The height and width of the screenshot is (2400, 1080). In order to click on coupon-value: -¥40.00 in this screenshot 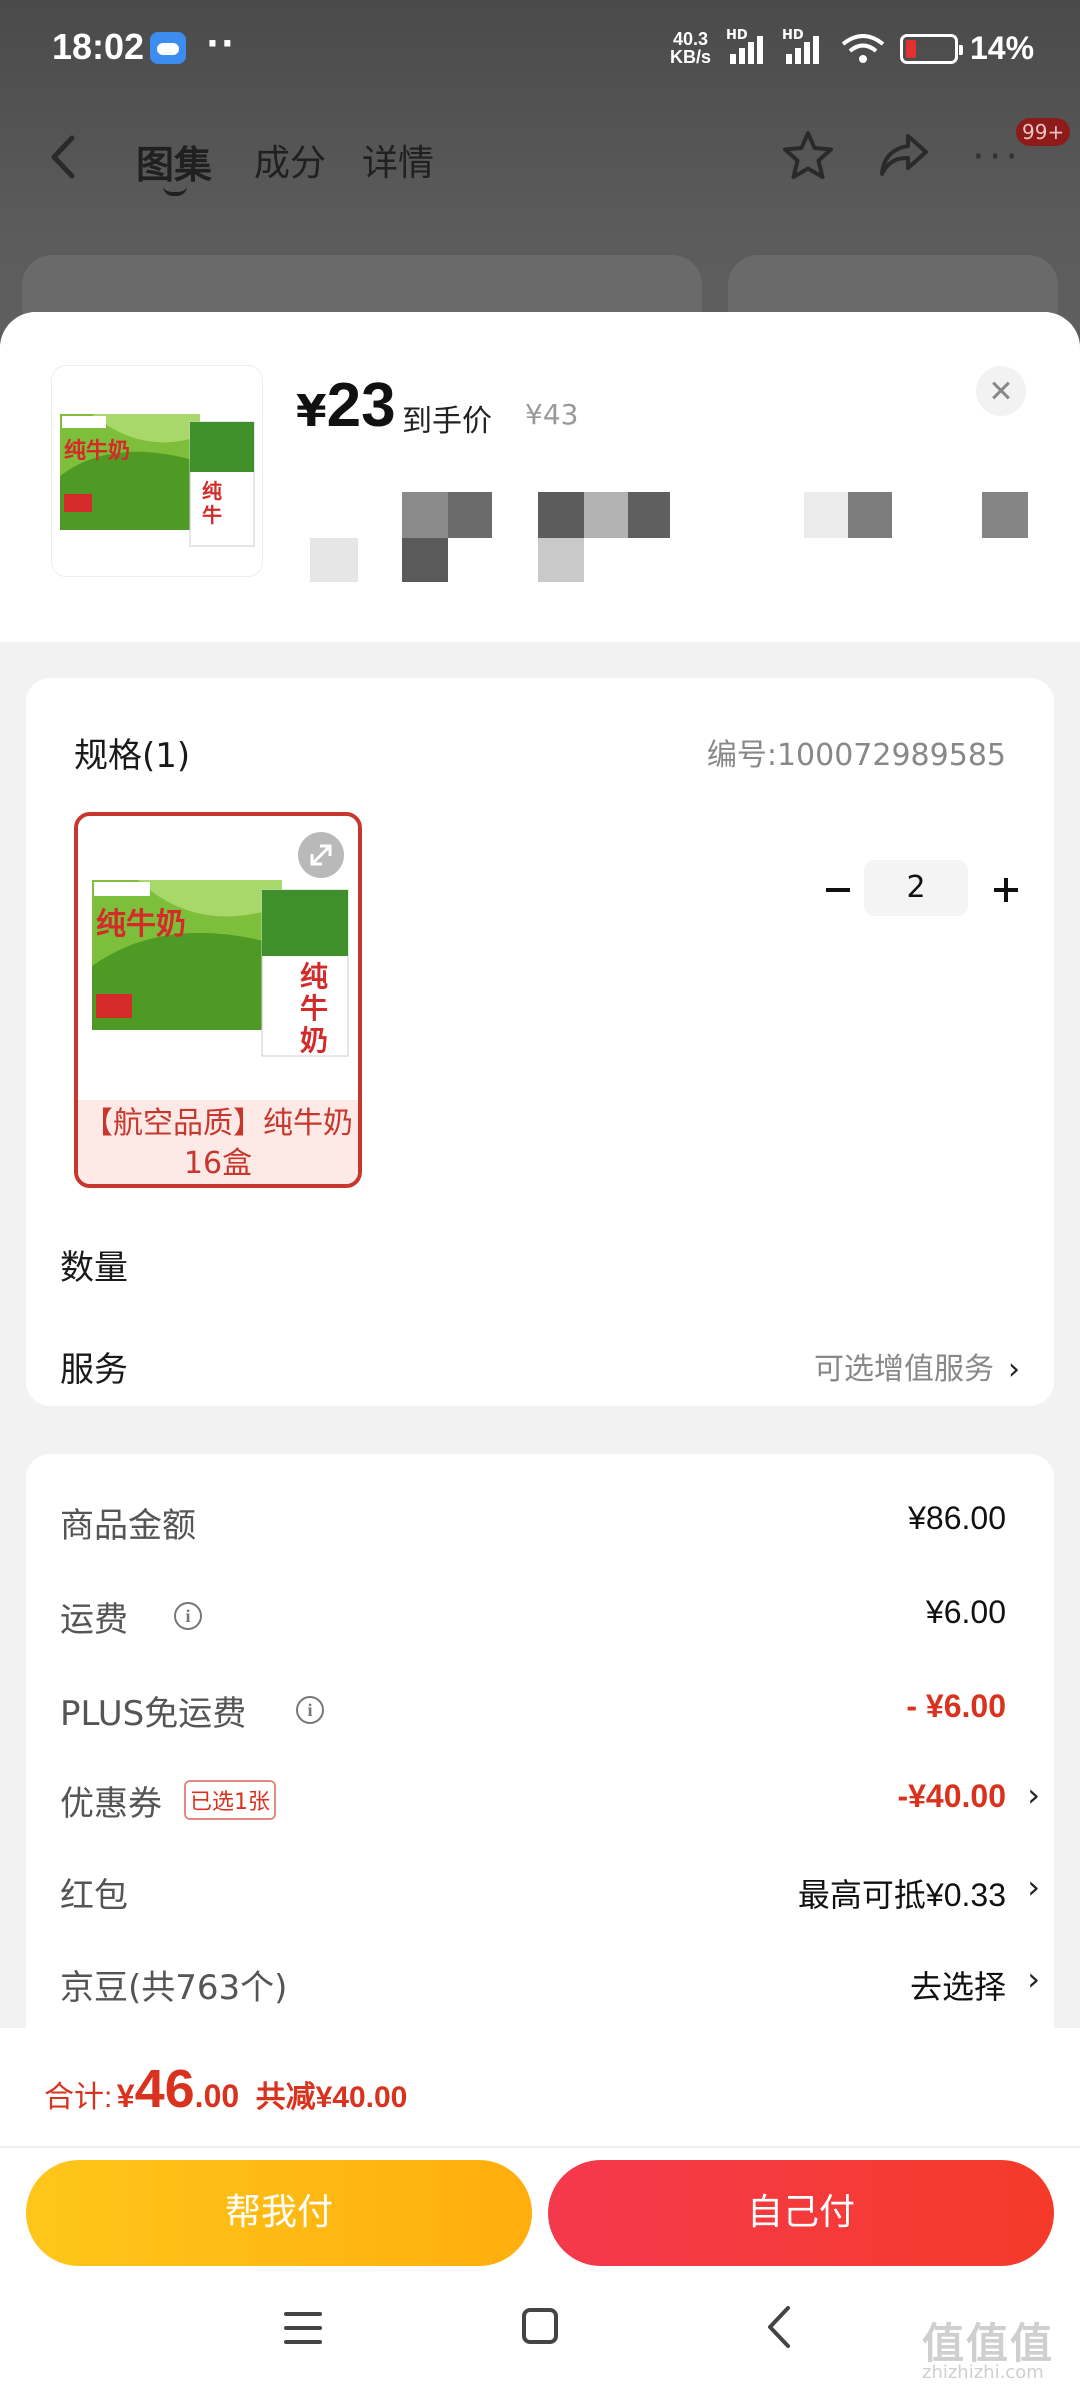, I will do `click(951, 1796)`.